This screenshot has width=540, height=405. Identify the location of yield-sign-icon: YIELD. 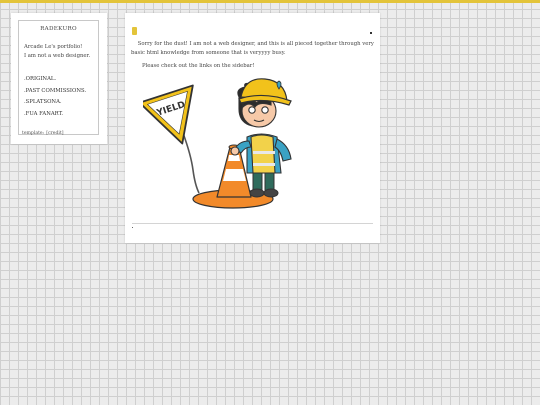
(168, 114).